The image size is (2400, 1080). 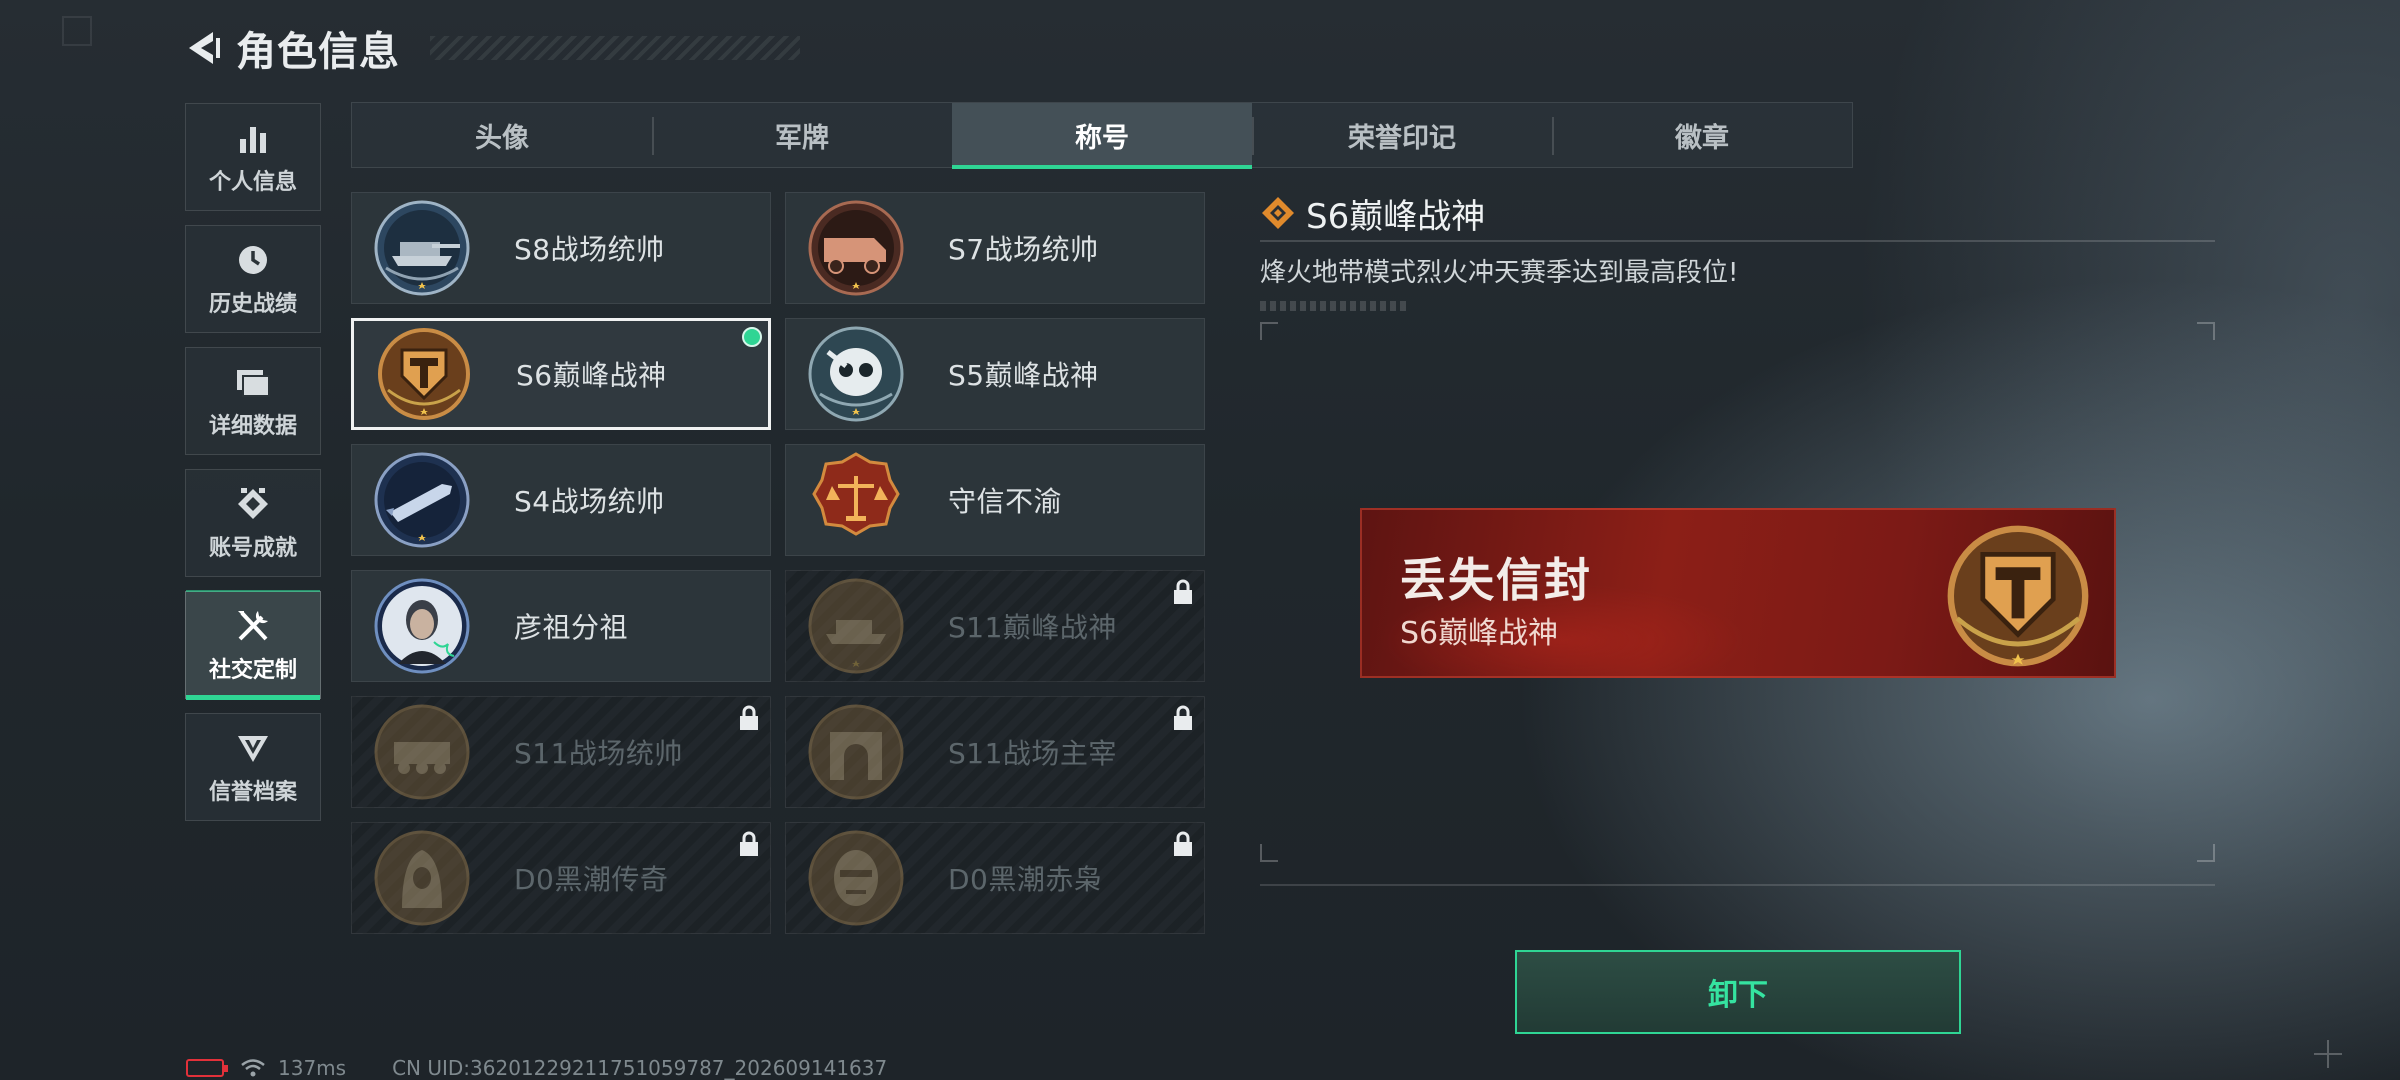 What do you see at coordinates (571, 627) in the screenshot?
I see `title-name: 彦祖分祖` at bounding box center [571, 627].